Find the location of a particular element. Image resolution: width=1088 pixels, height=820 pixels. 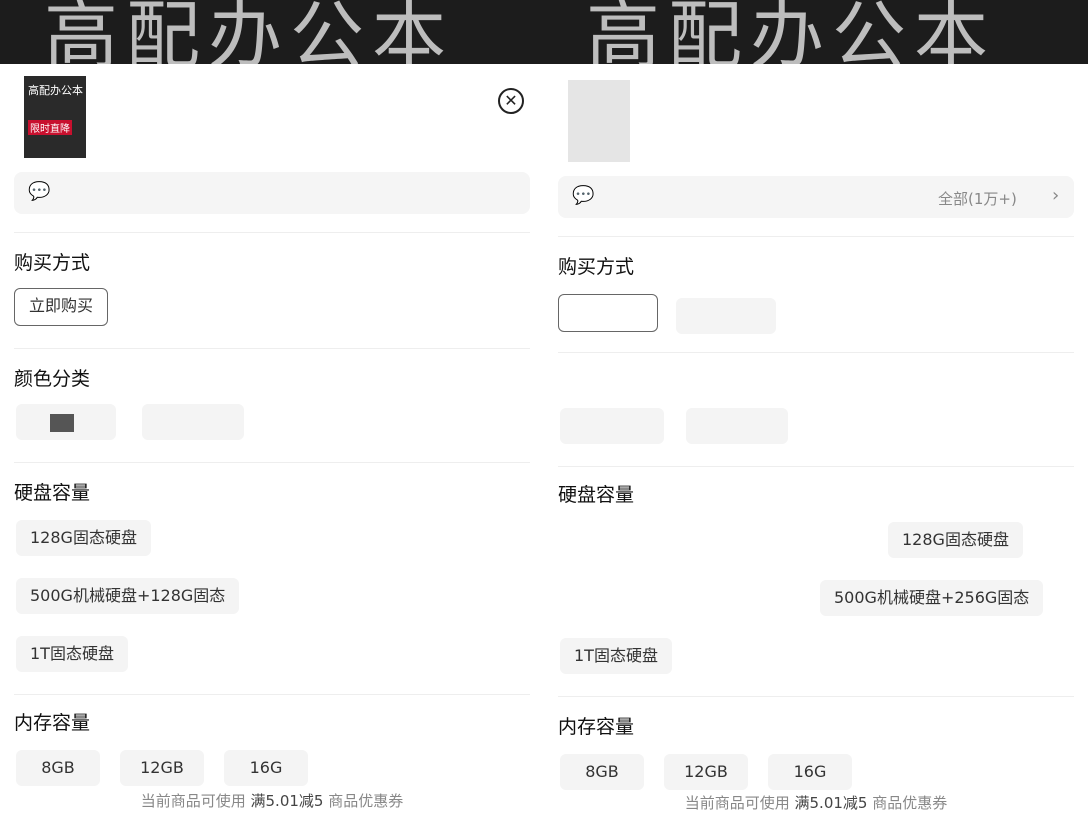

close-icon: ✕ is located at coordinates (511, 100).